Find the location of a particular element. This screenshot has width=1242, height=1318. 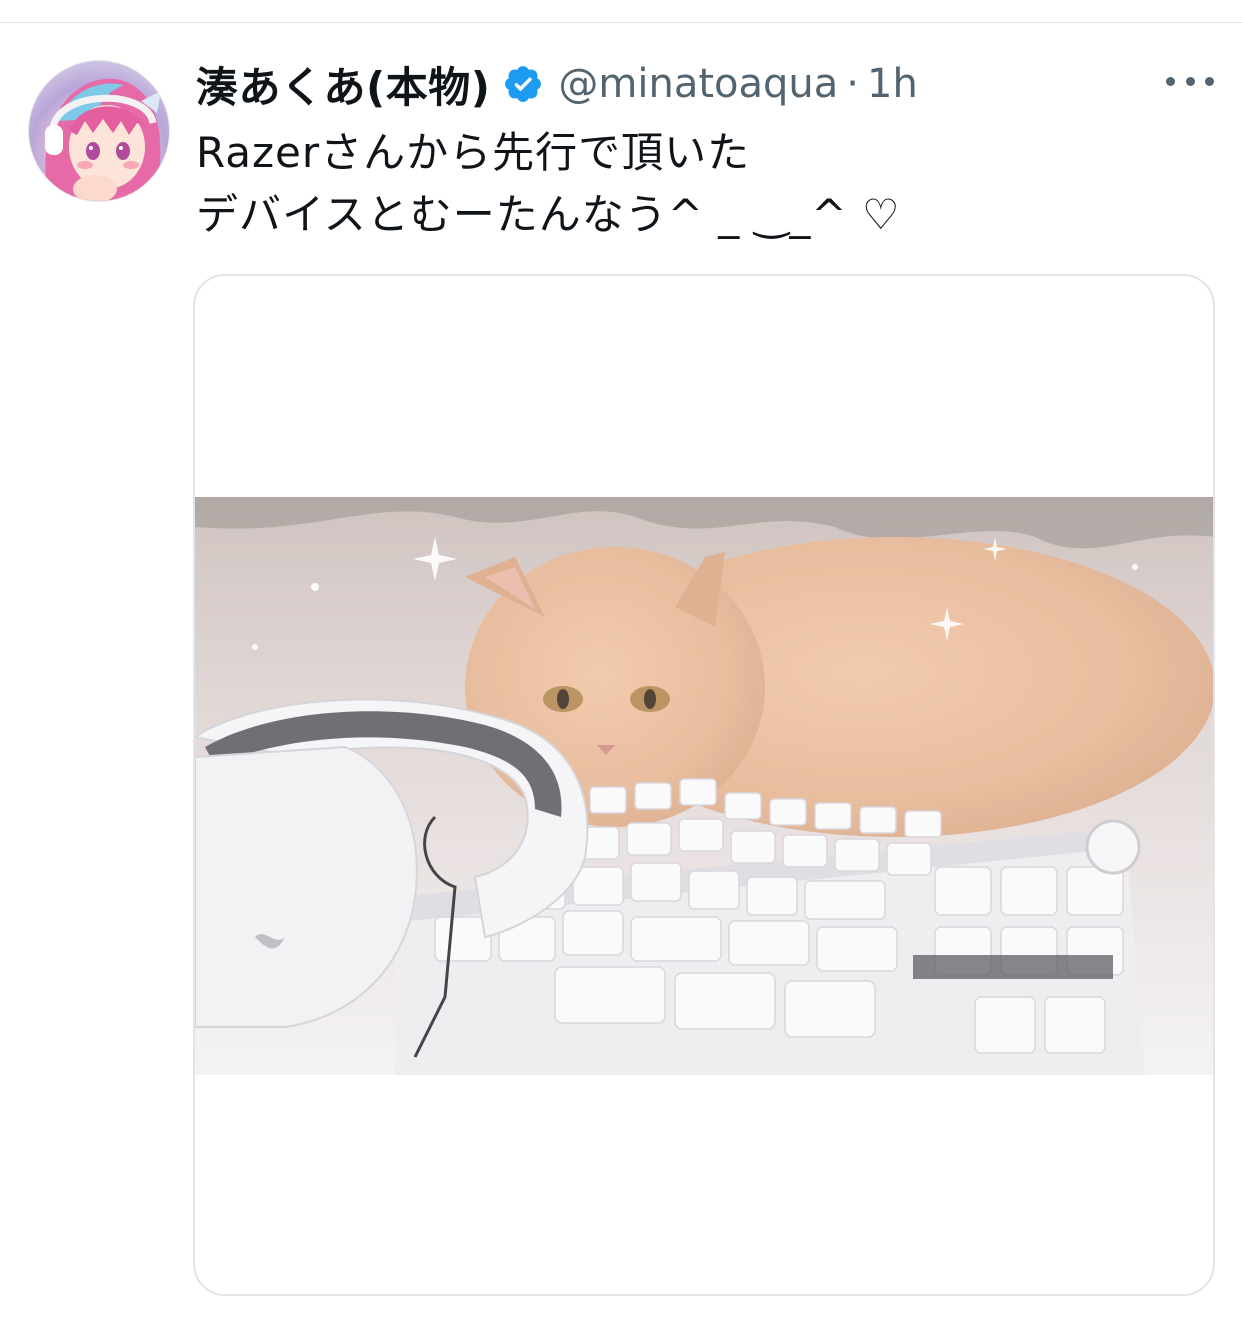

tweet-timestamp: 1h is located at coordinates (892, 84).